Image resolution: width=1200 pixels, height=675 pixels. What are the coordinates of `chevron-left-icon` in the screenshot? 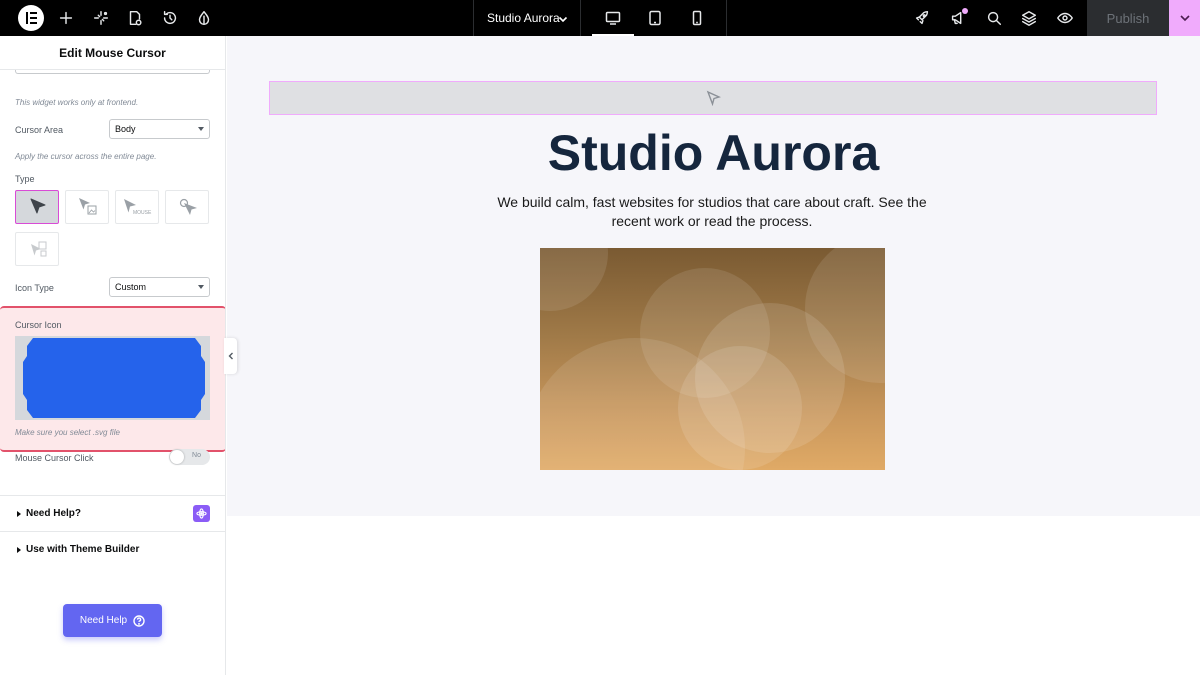 It's located at (230, 356).